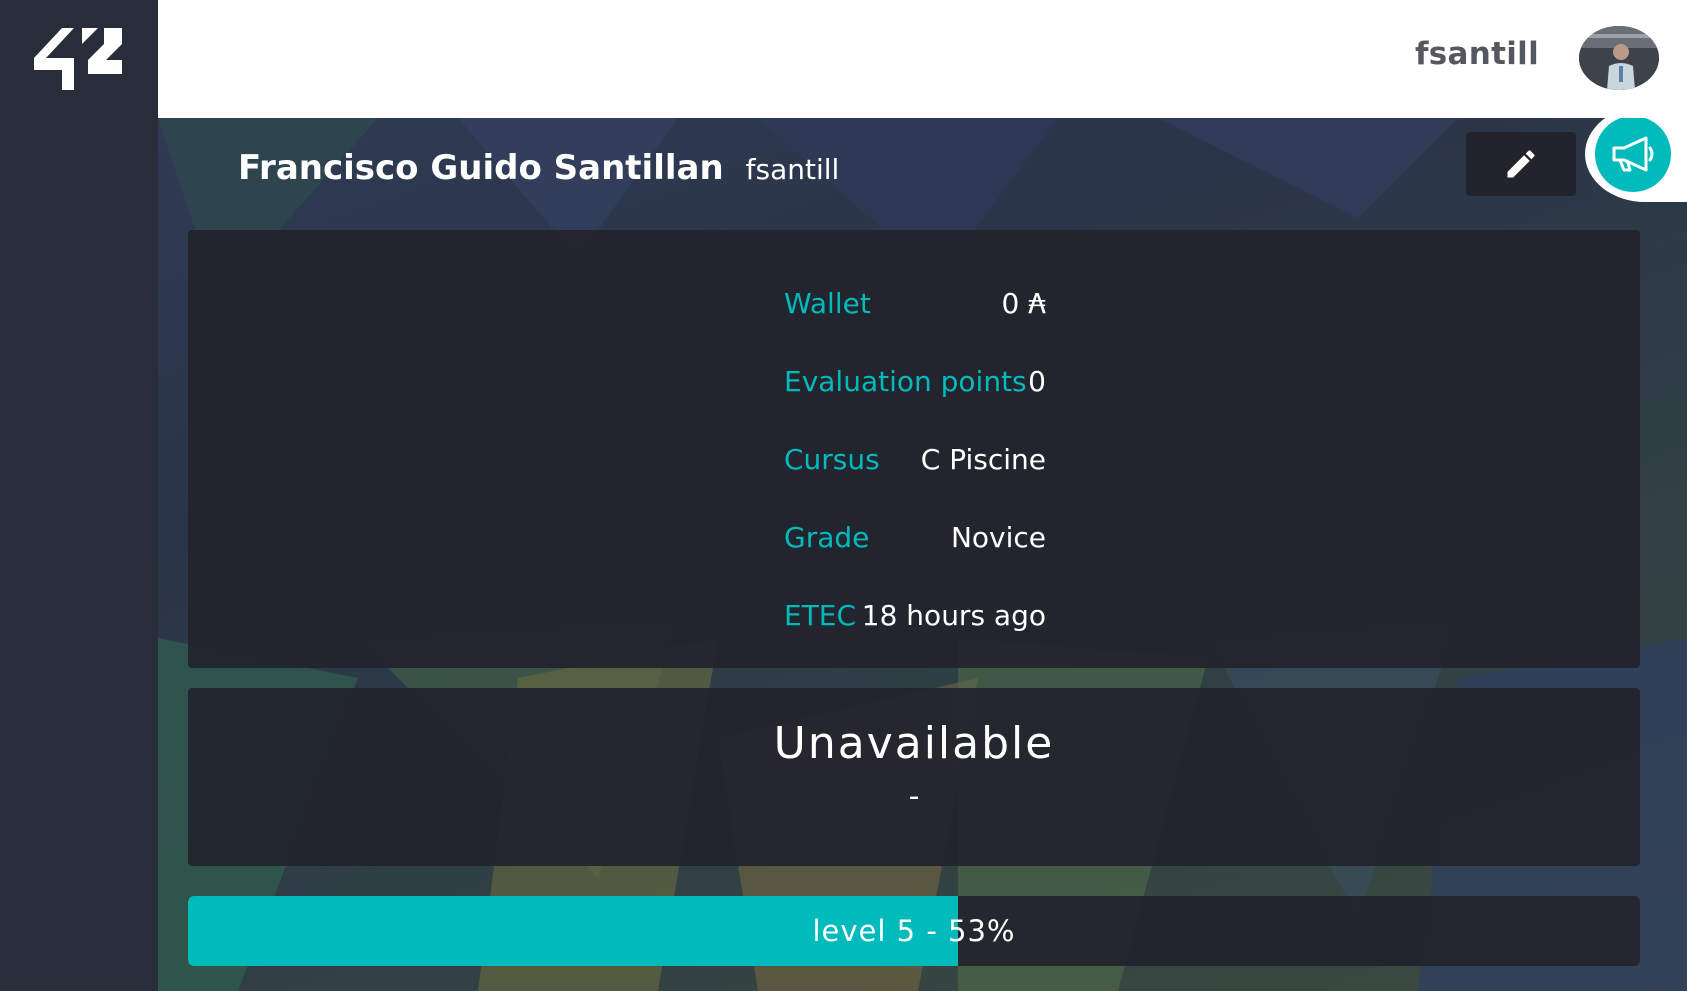 The image size is (1687, 991). What do you see at coordinates (915, 303) in the screenshot?
I see `info-row-wallet: Wallet 0 ₳` at bounding box center [915, 303].